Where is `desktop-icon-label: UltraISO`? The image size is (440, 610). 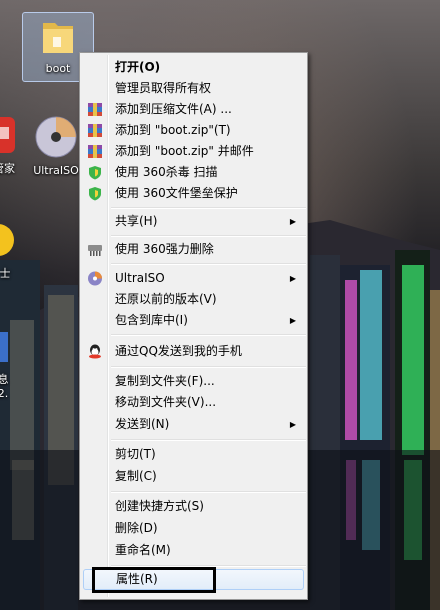
desktop-icon-label: UltraISO is located at coordinates (56, 170).